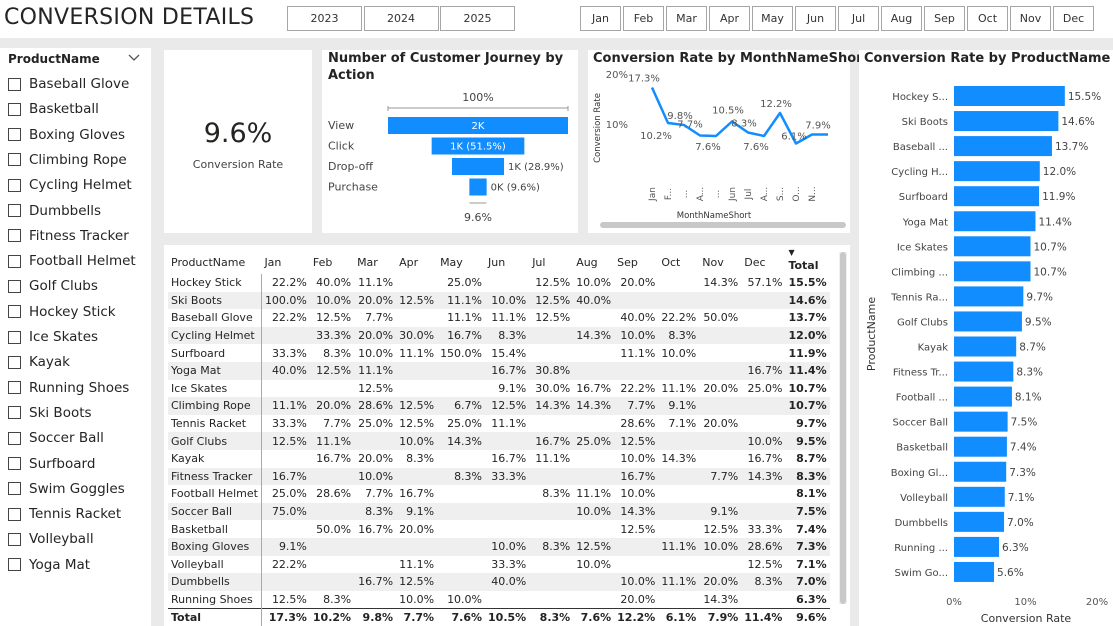 The image size is (1113, 626). Describe the element at coordinates (987, 18) in the screenshot. I see `month-button-oct: Oct` at that location.